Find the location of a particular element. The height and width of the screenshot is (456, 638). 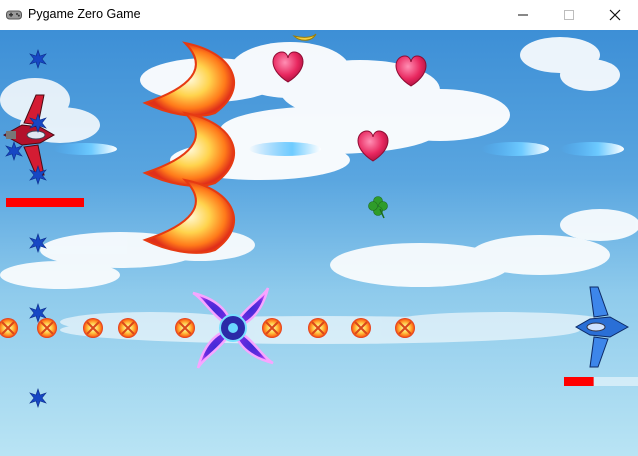

blue-fighter-jet-icon is located at coordinates (602, 327).